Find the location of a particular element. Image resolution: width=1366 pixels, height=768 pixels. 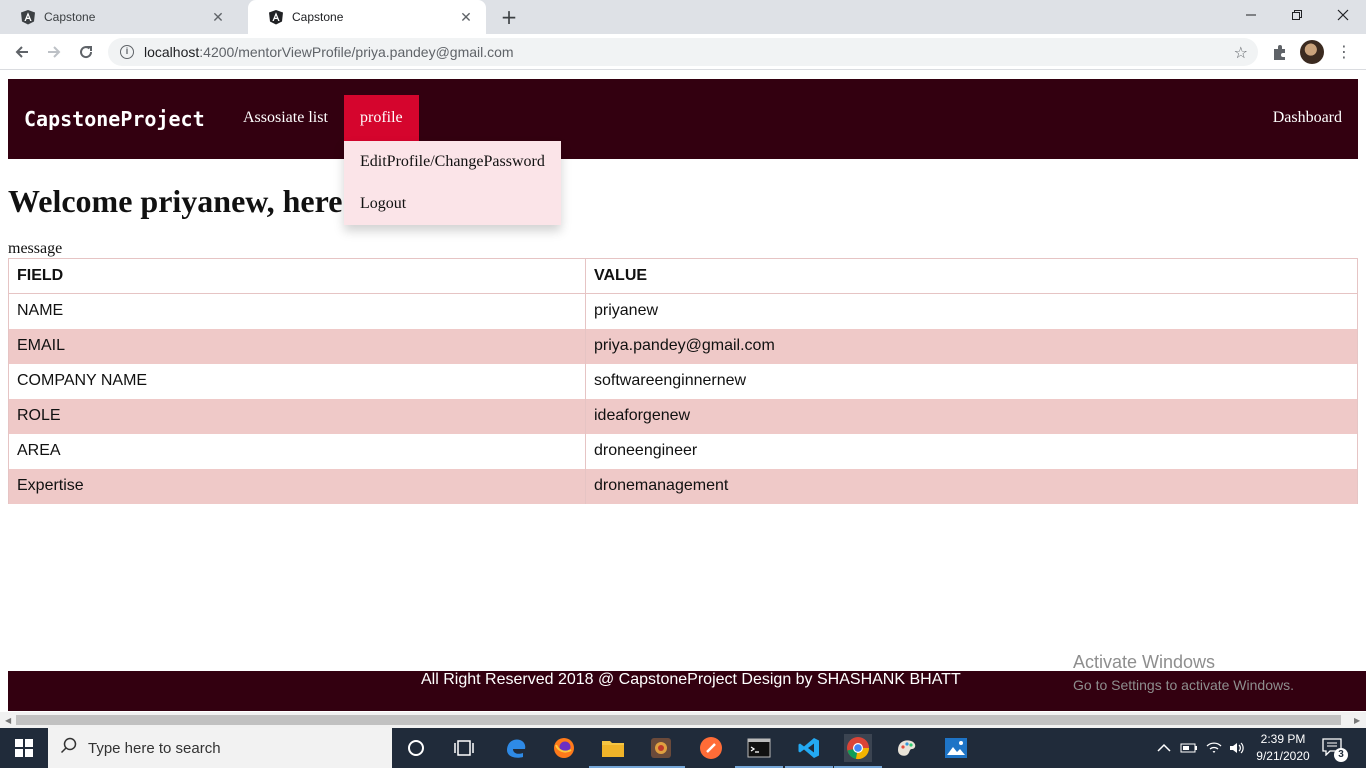

browser-tab-active: Capstone ✕ is located at coordinates (367, 17).